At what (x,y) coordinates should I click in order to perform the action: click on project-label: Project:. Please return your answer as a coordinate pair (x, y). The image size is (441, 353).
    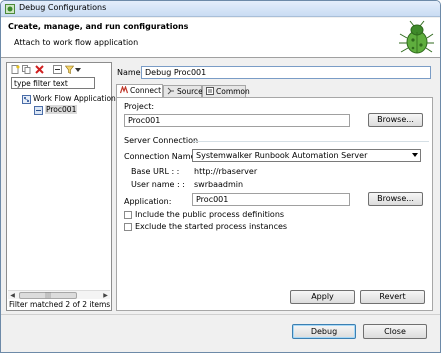
    Looking at the image, I should click on (139, 106).